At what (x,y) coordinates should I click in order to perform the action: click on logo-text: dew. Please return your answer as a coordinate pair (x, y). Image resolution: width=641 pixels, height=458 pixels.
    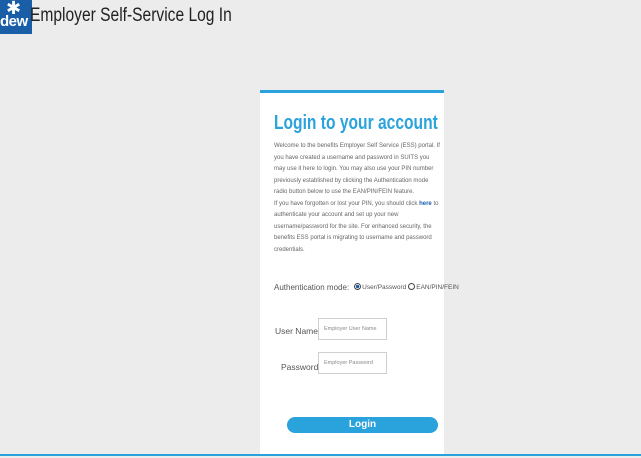
    Looking at the image, I should click on (14, 21).